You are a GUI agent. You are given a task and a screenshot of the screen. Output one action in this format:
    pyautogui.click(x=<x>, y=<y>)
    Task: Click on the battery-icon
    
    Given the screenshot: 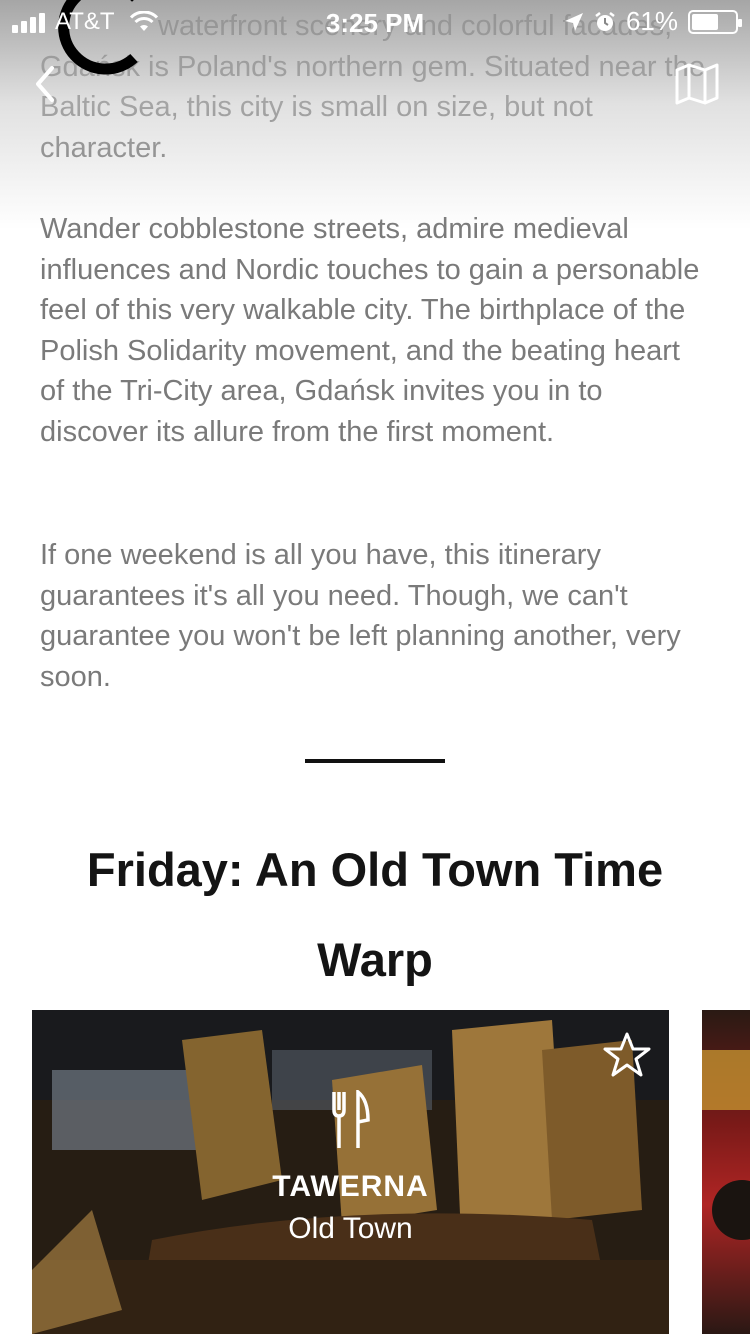 What is the action you would take?
    pyautogui.click(x=715, y=21)
    